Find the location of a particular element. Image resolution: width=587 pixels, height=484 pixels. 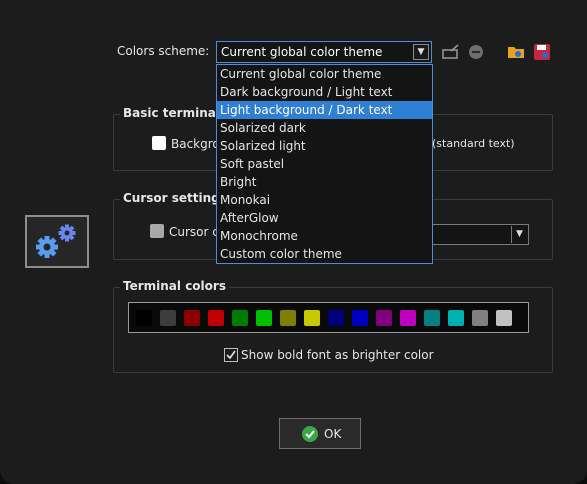

dropdown-option: Current global color theme is located at coordinates (324, 74).